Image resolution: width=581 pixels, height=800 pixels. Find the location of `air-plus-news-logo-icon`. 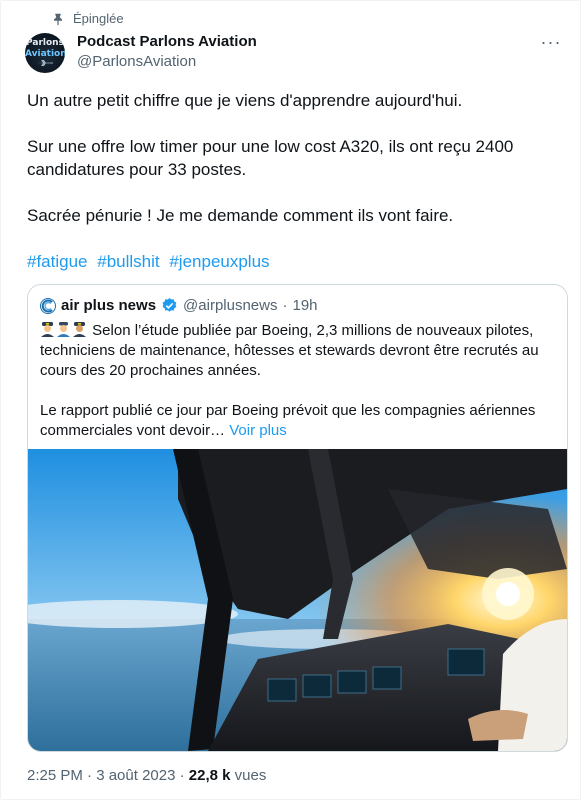

air-plus-news-logo-icon is located at coordinates (48, 305).